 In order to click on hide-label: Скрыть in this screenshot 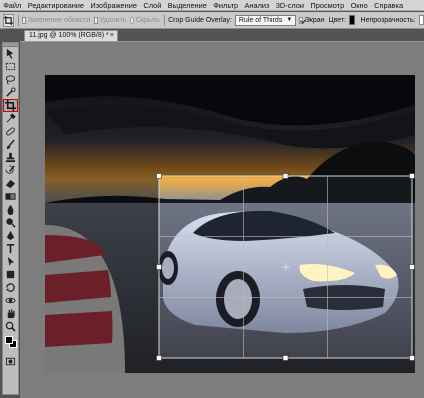, I will do `click(147, 20)`.